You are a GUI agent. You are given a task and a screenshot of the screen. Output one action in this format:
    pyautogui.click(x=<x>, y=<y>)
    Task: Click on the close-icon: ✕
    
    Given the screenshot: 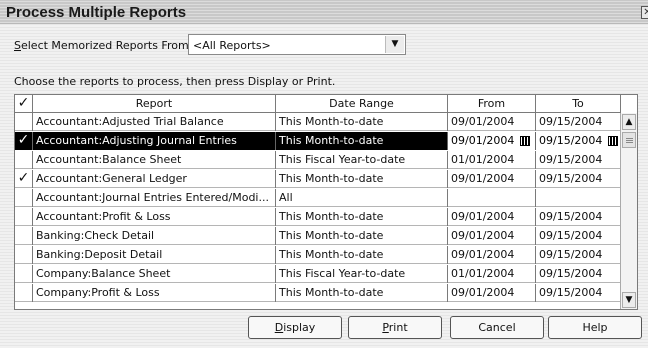 What is the action you would take?
    pyautogui.click(x=644, y=12)
    